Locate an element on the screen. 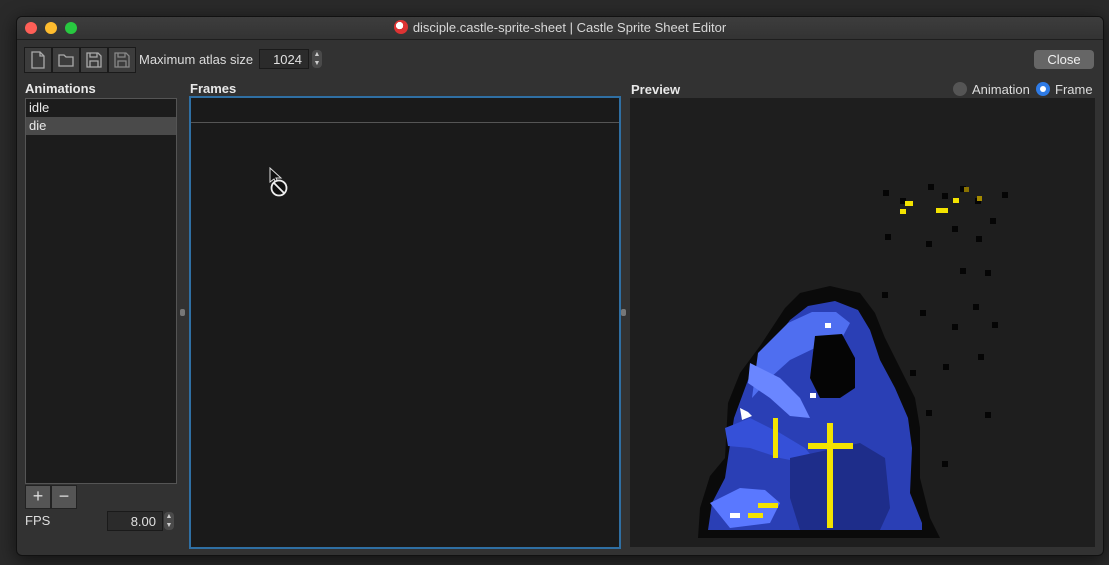 This screenshot has width=1109, height=565. add-animation-button: + is located at coordinates (38, 497).